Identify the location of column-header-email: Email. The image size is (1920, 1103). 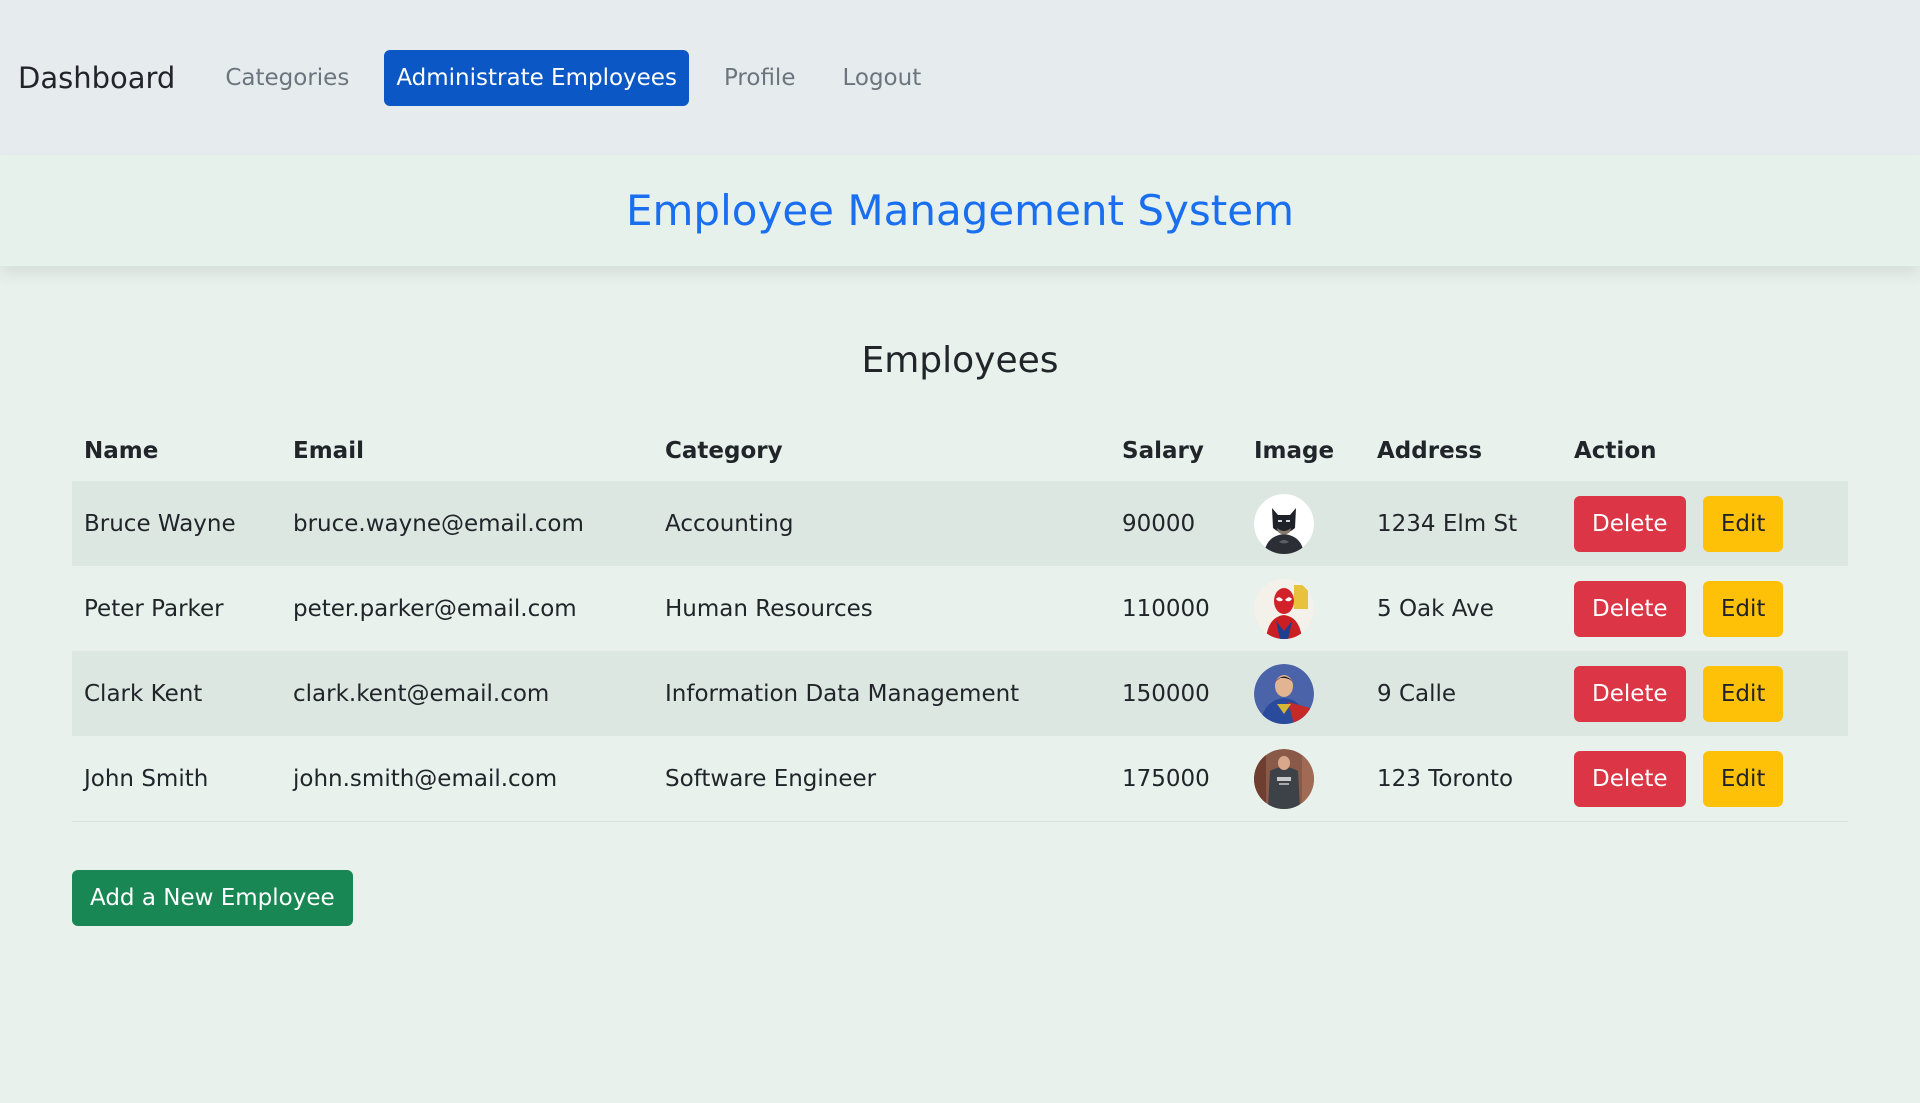
(328, 451).